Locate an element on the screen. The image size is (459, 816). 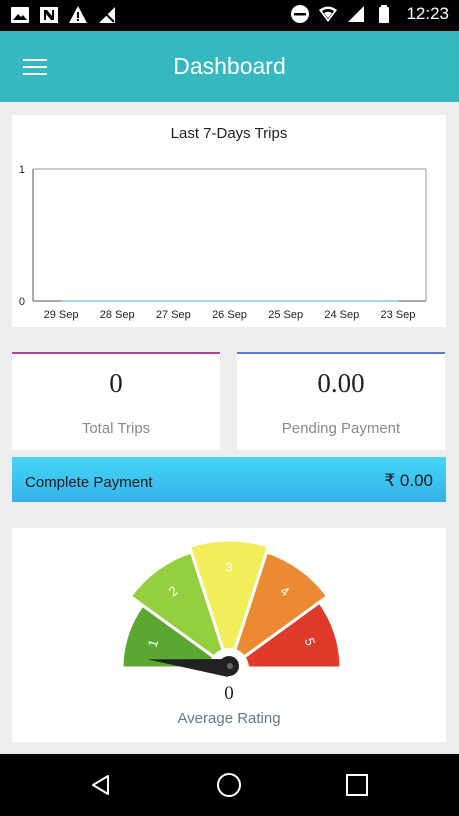
pending-payment-card: 0.00 Pending Payment is located at coordinates (341, 401).